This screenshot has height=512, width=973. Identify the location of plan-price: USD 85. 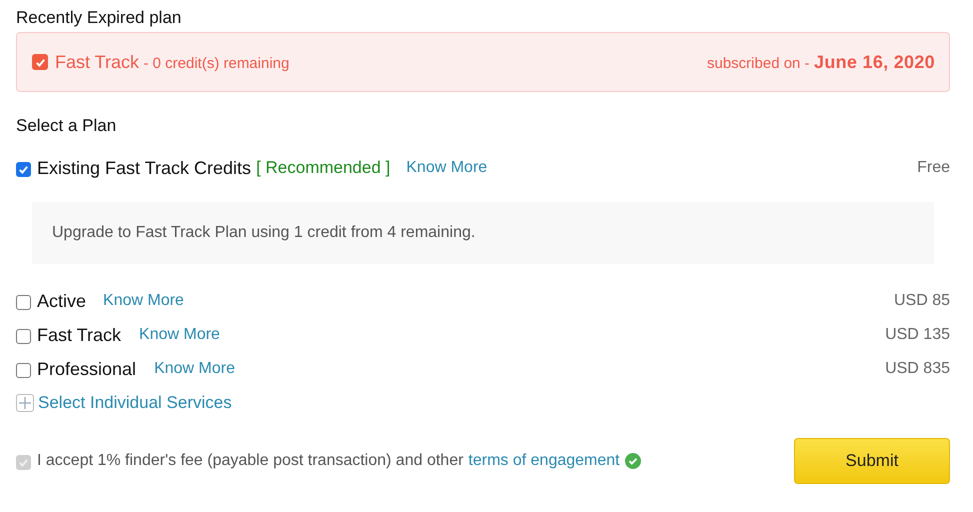
(922, 301).